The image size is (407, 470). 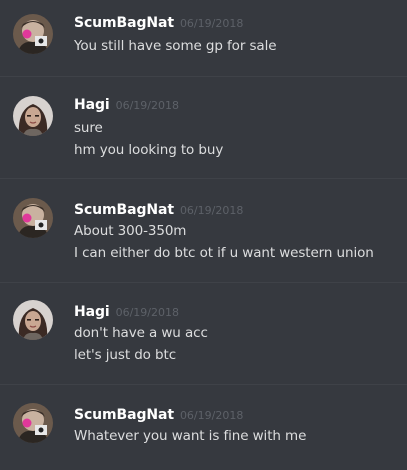 What do you see at coordinates (175, 46) in the screenshot?
I see `message-text: You still have some gp for sale` at bounding box center [175, 46].